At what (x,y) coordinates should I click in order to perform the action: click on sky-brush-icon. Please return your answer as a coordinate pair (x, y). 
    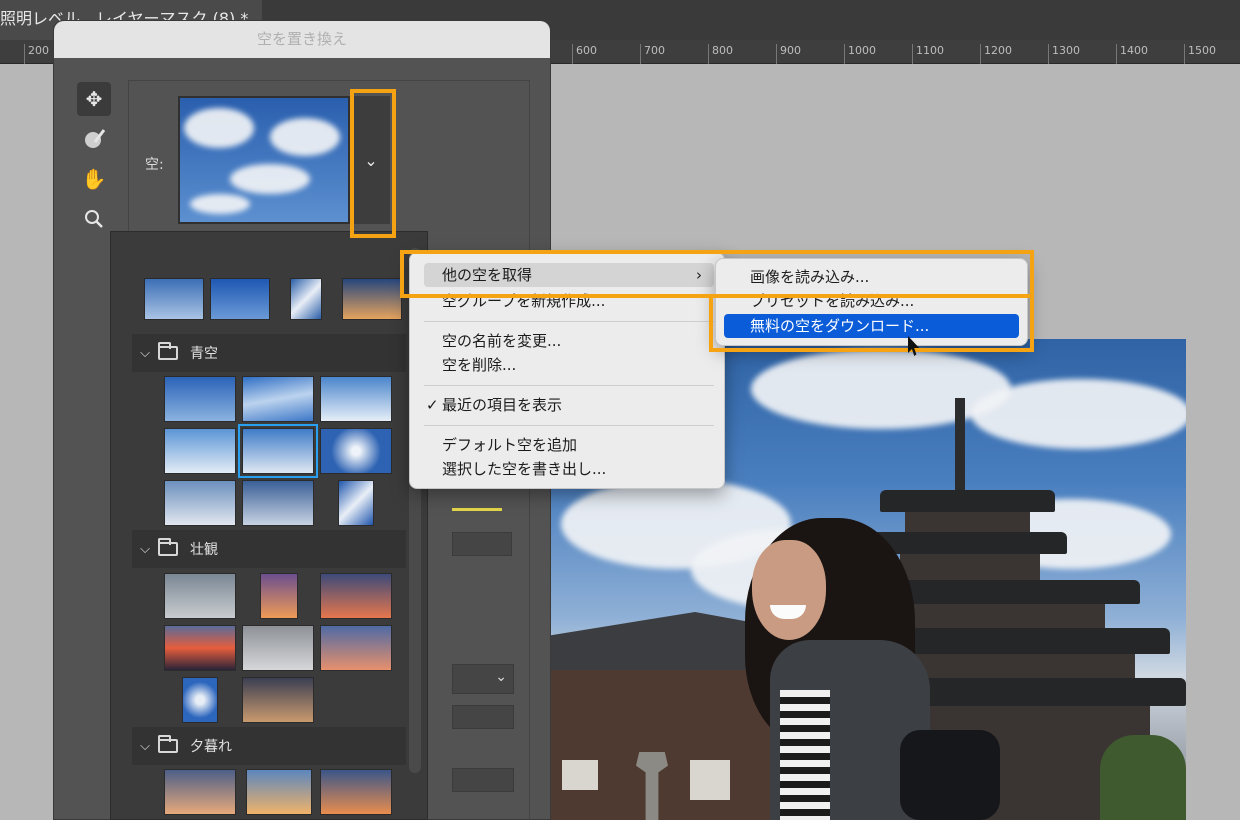
    Looking at the image, I should click on (94, 139).